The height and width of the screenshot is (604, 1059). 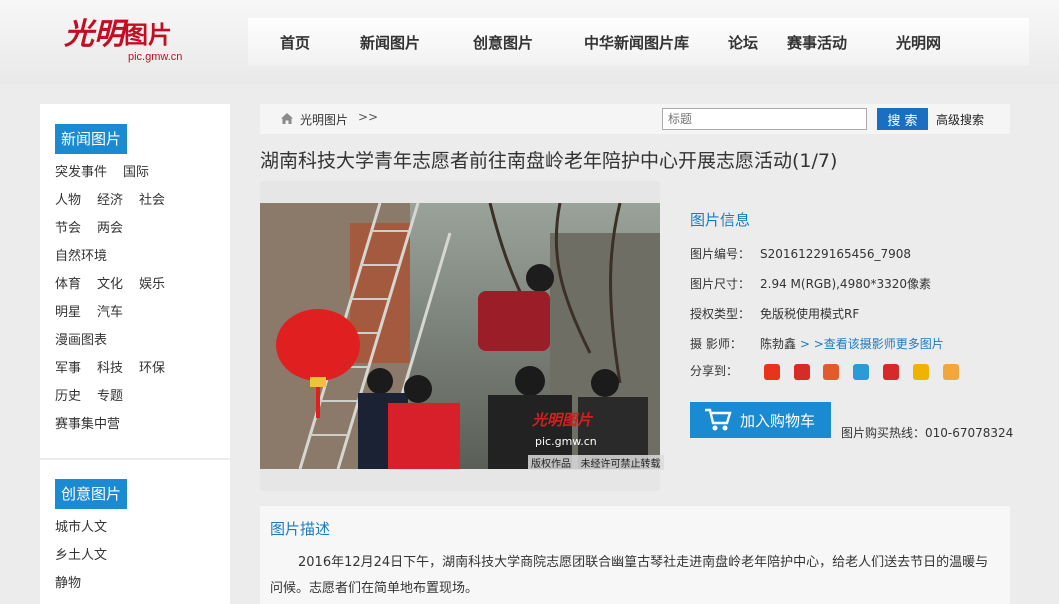 I want to click on share-google-icon, so click(x=771, y=371).